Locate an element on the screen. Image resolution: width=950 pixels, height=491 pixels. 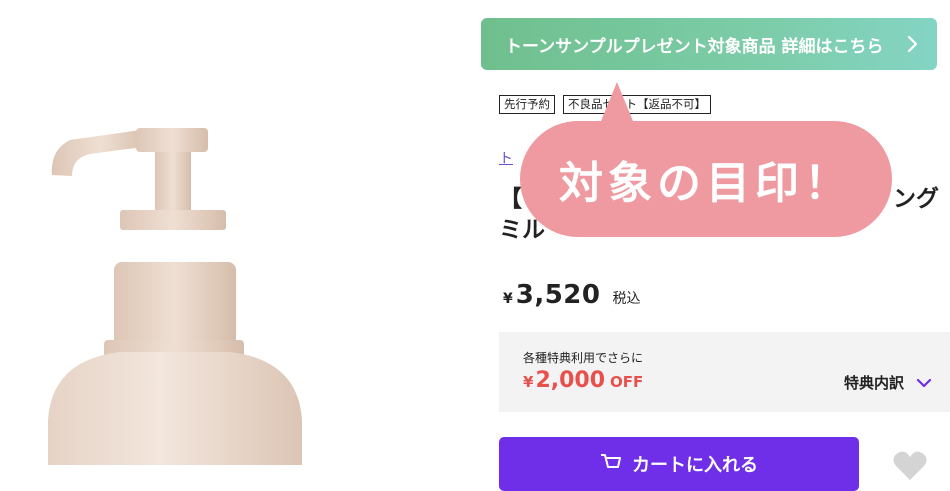
add-to-cart-button: カートに入れる is located at coordinates (679, 464).